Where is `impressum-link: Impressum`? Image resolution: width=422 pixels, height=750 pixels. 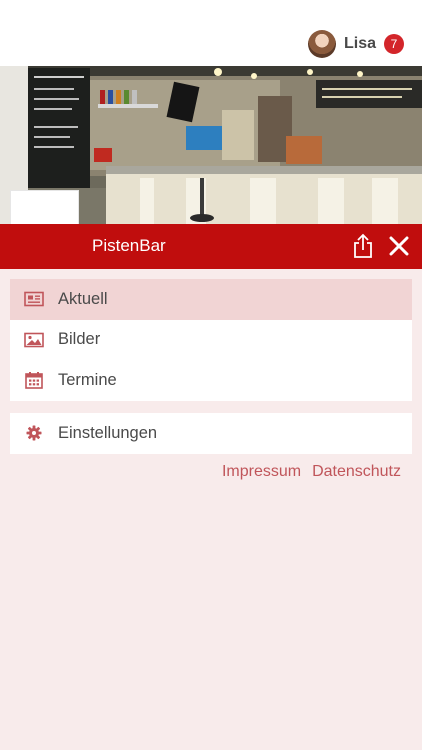
impressum-link: Impressum is located at coordinates (261, 472).